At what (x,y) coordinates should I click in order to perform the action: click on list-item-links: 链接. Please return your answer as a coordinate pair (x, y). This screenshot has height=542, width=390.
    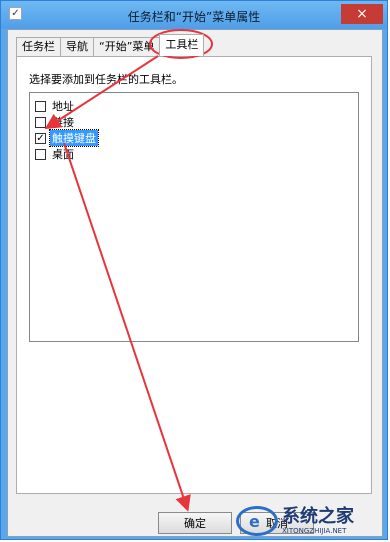
    Looking at the image, I should click on (55, 122).